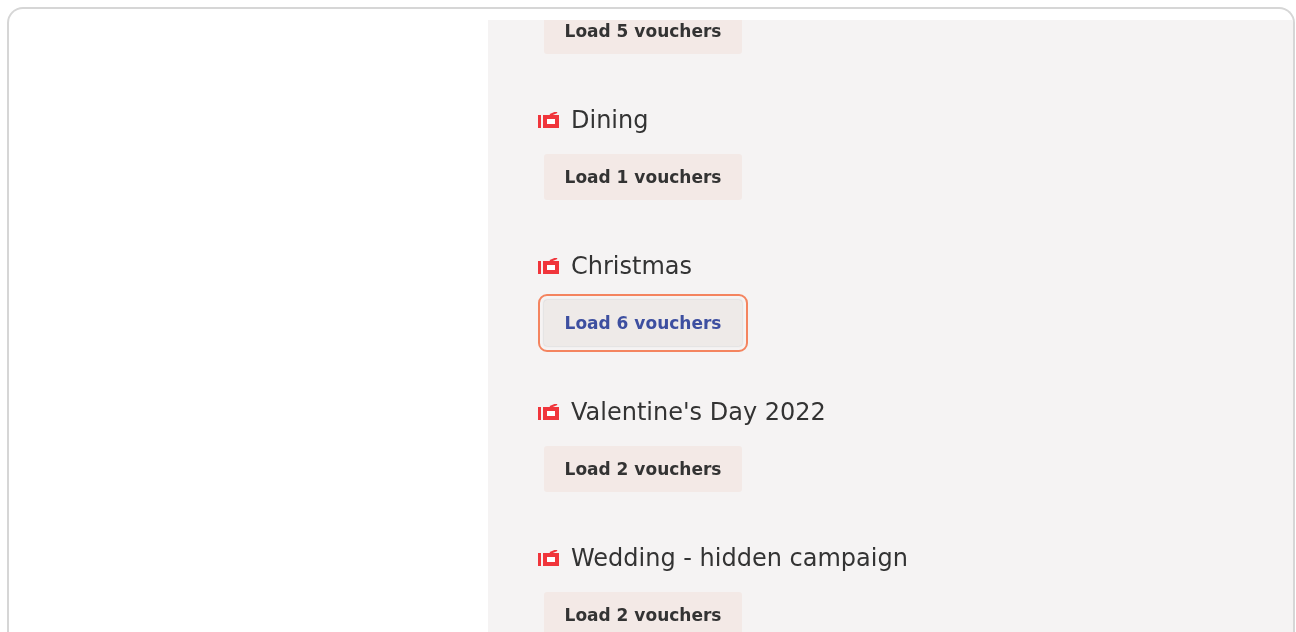 The image size is (1296, 632). Describe the element at coordinates (643, 177) in the screenshot. I see `load-vouchers-button: Load 1 vouchers` at that location.